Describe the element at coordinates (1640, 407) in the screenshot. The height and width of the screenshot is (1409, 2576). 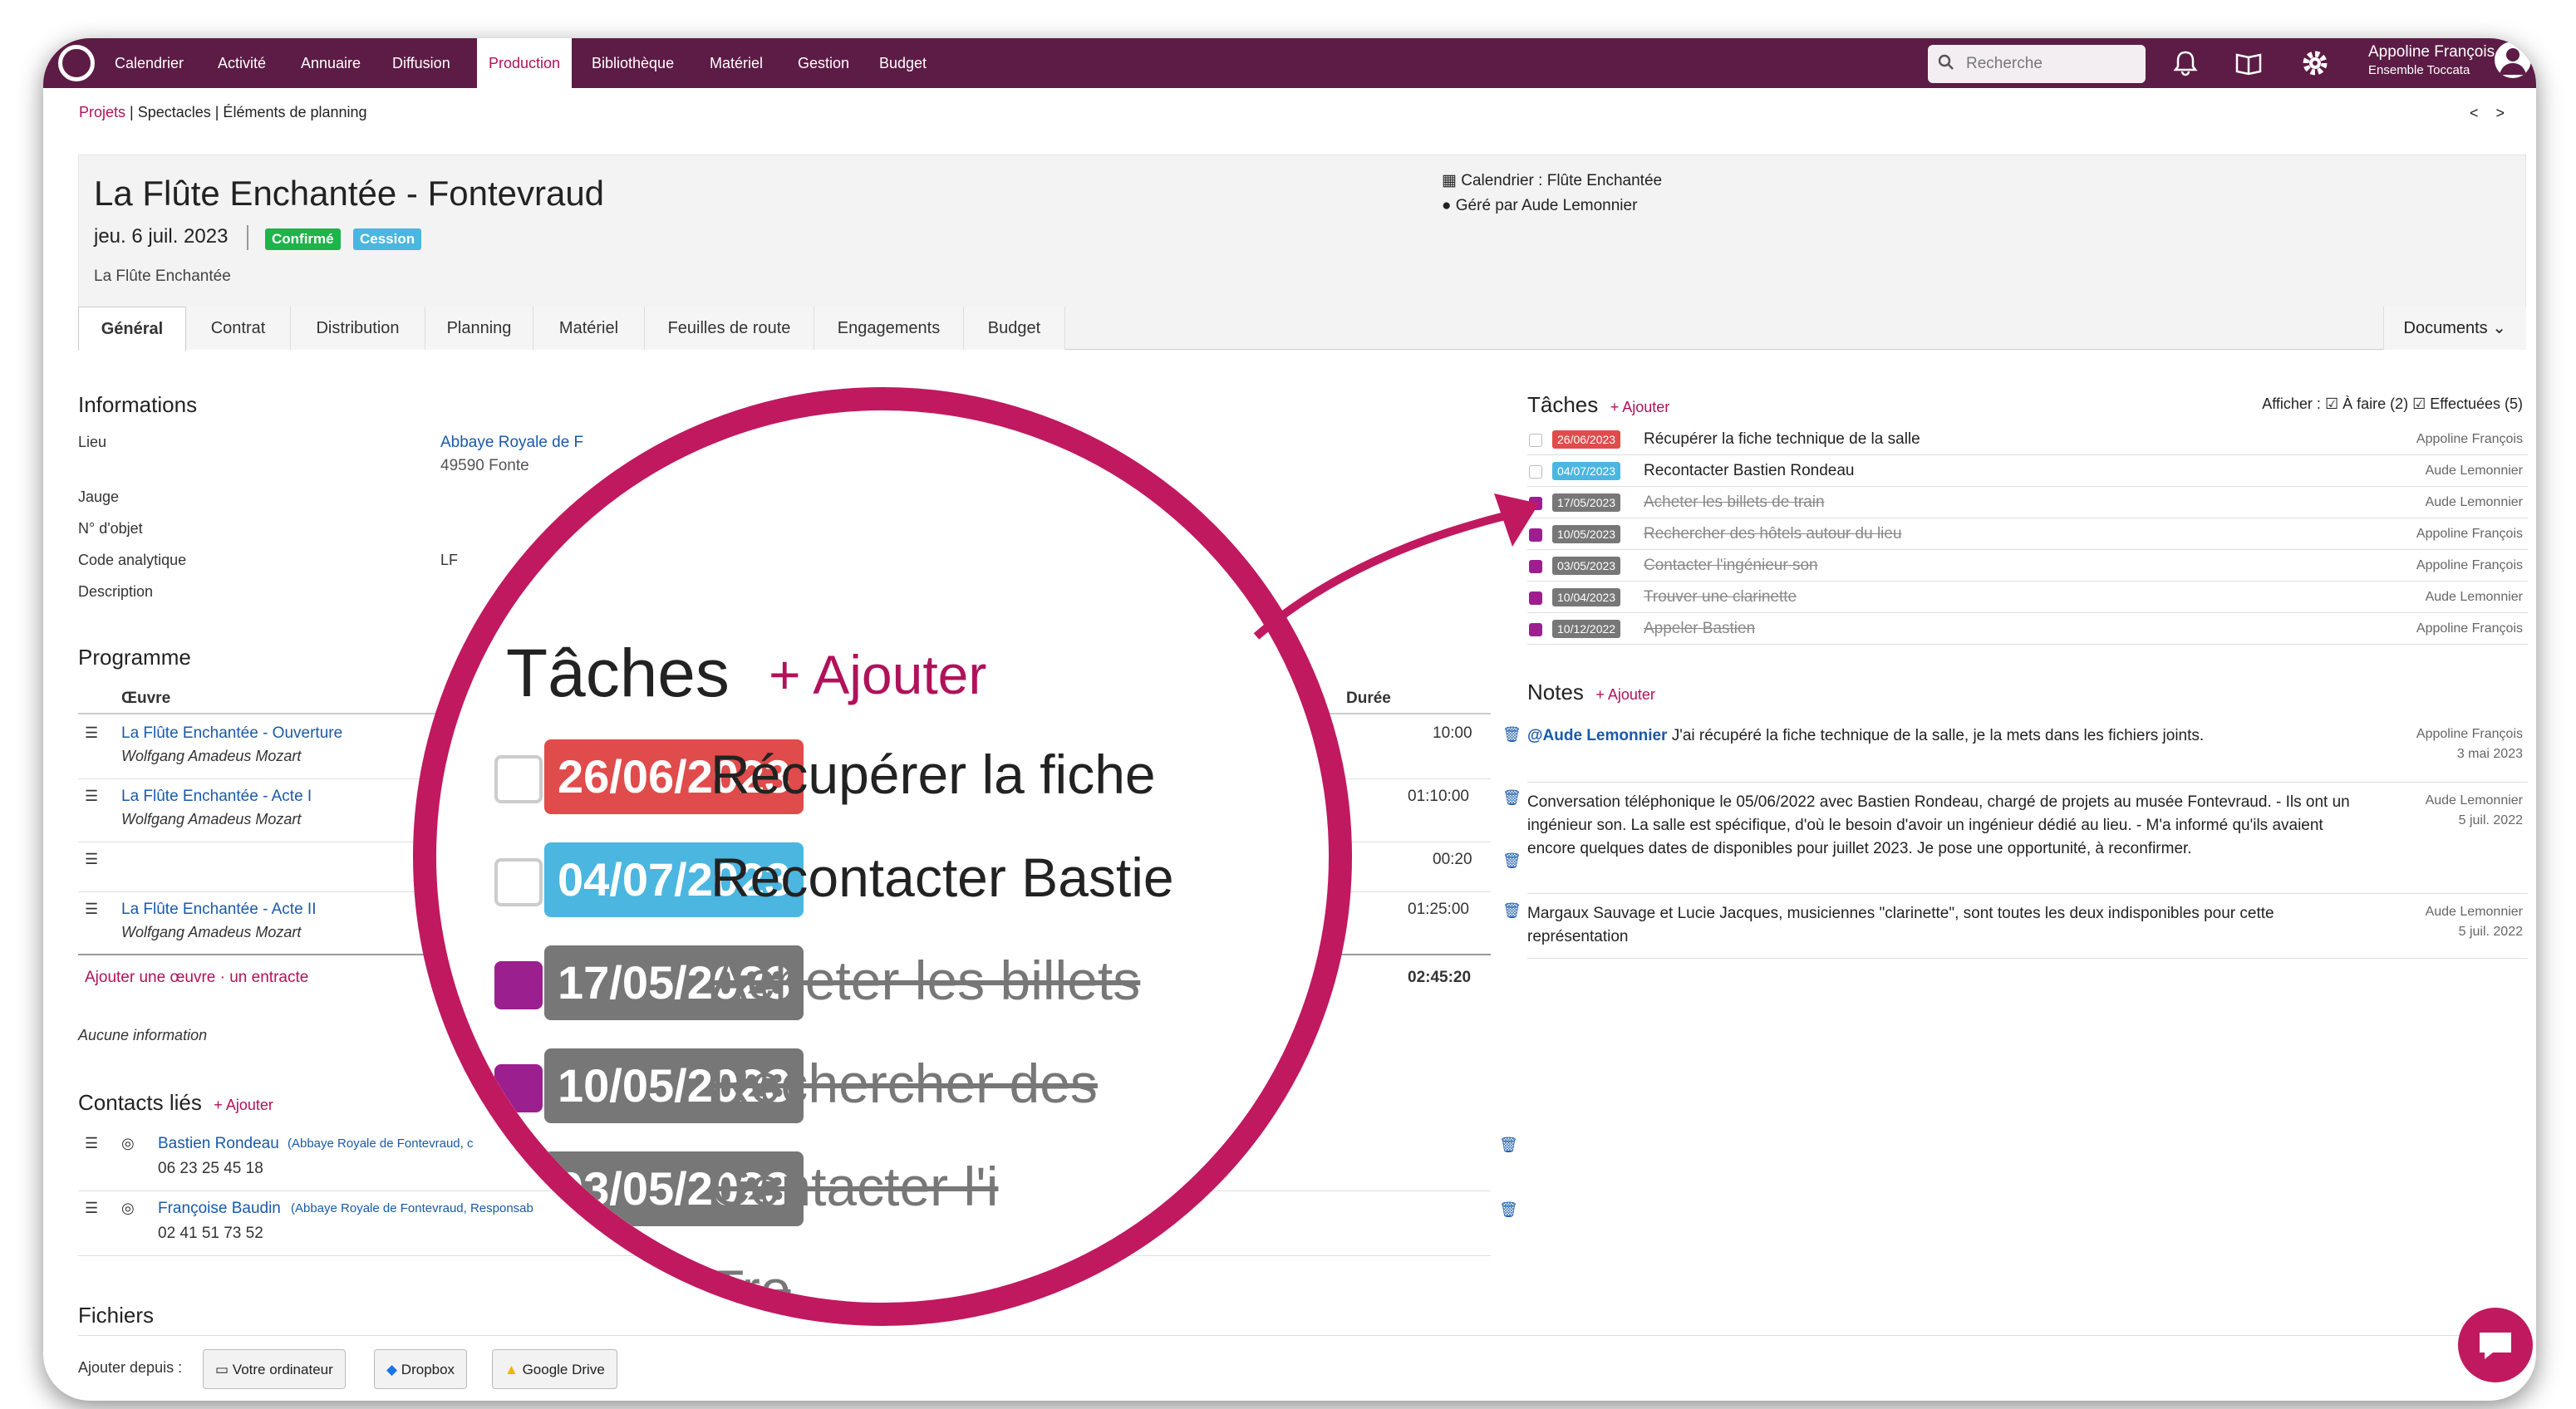
I see `add-task-button: + Ajouter` at that location.